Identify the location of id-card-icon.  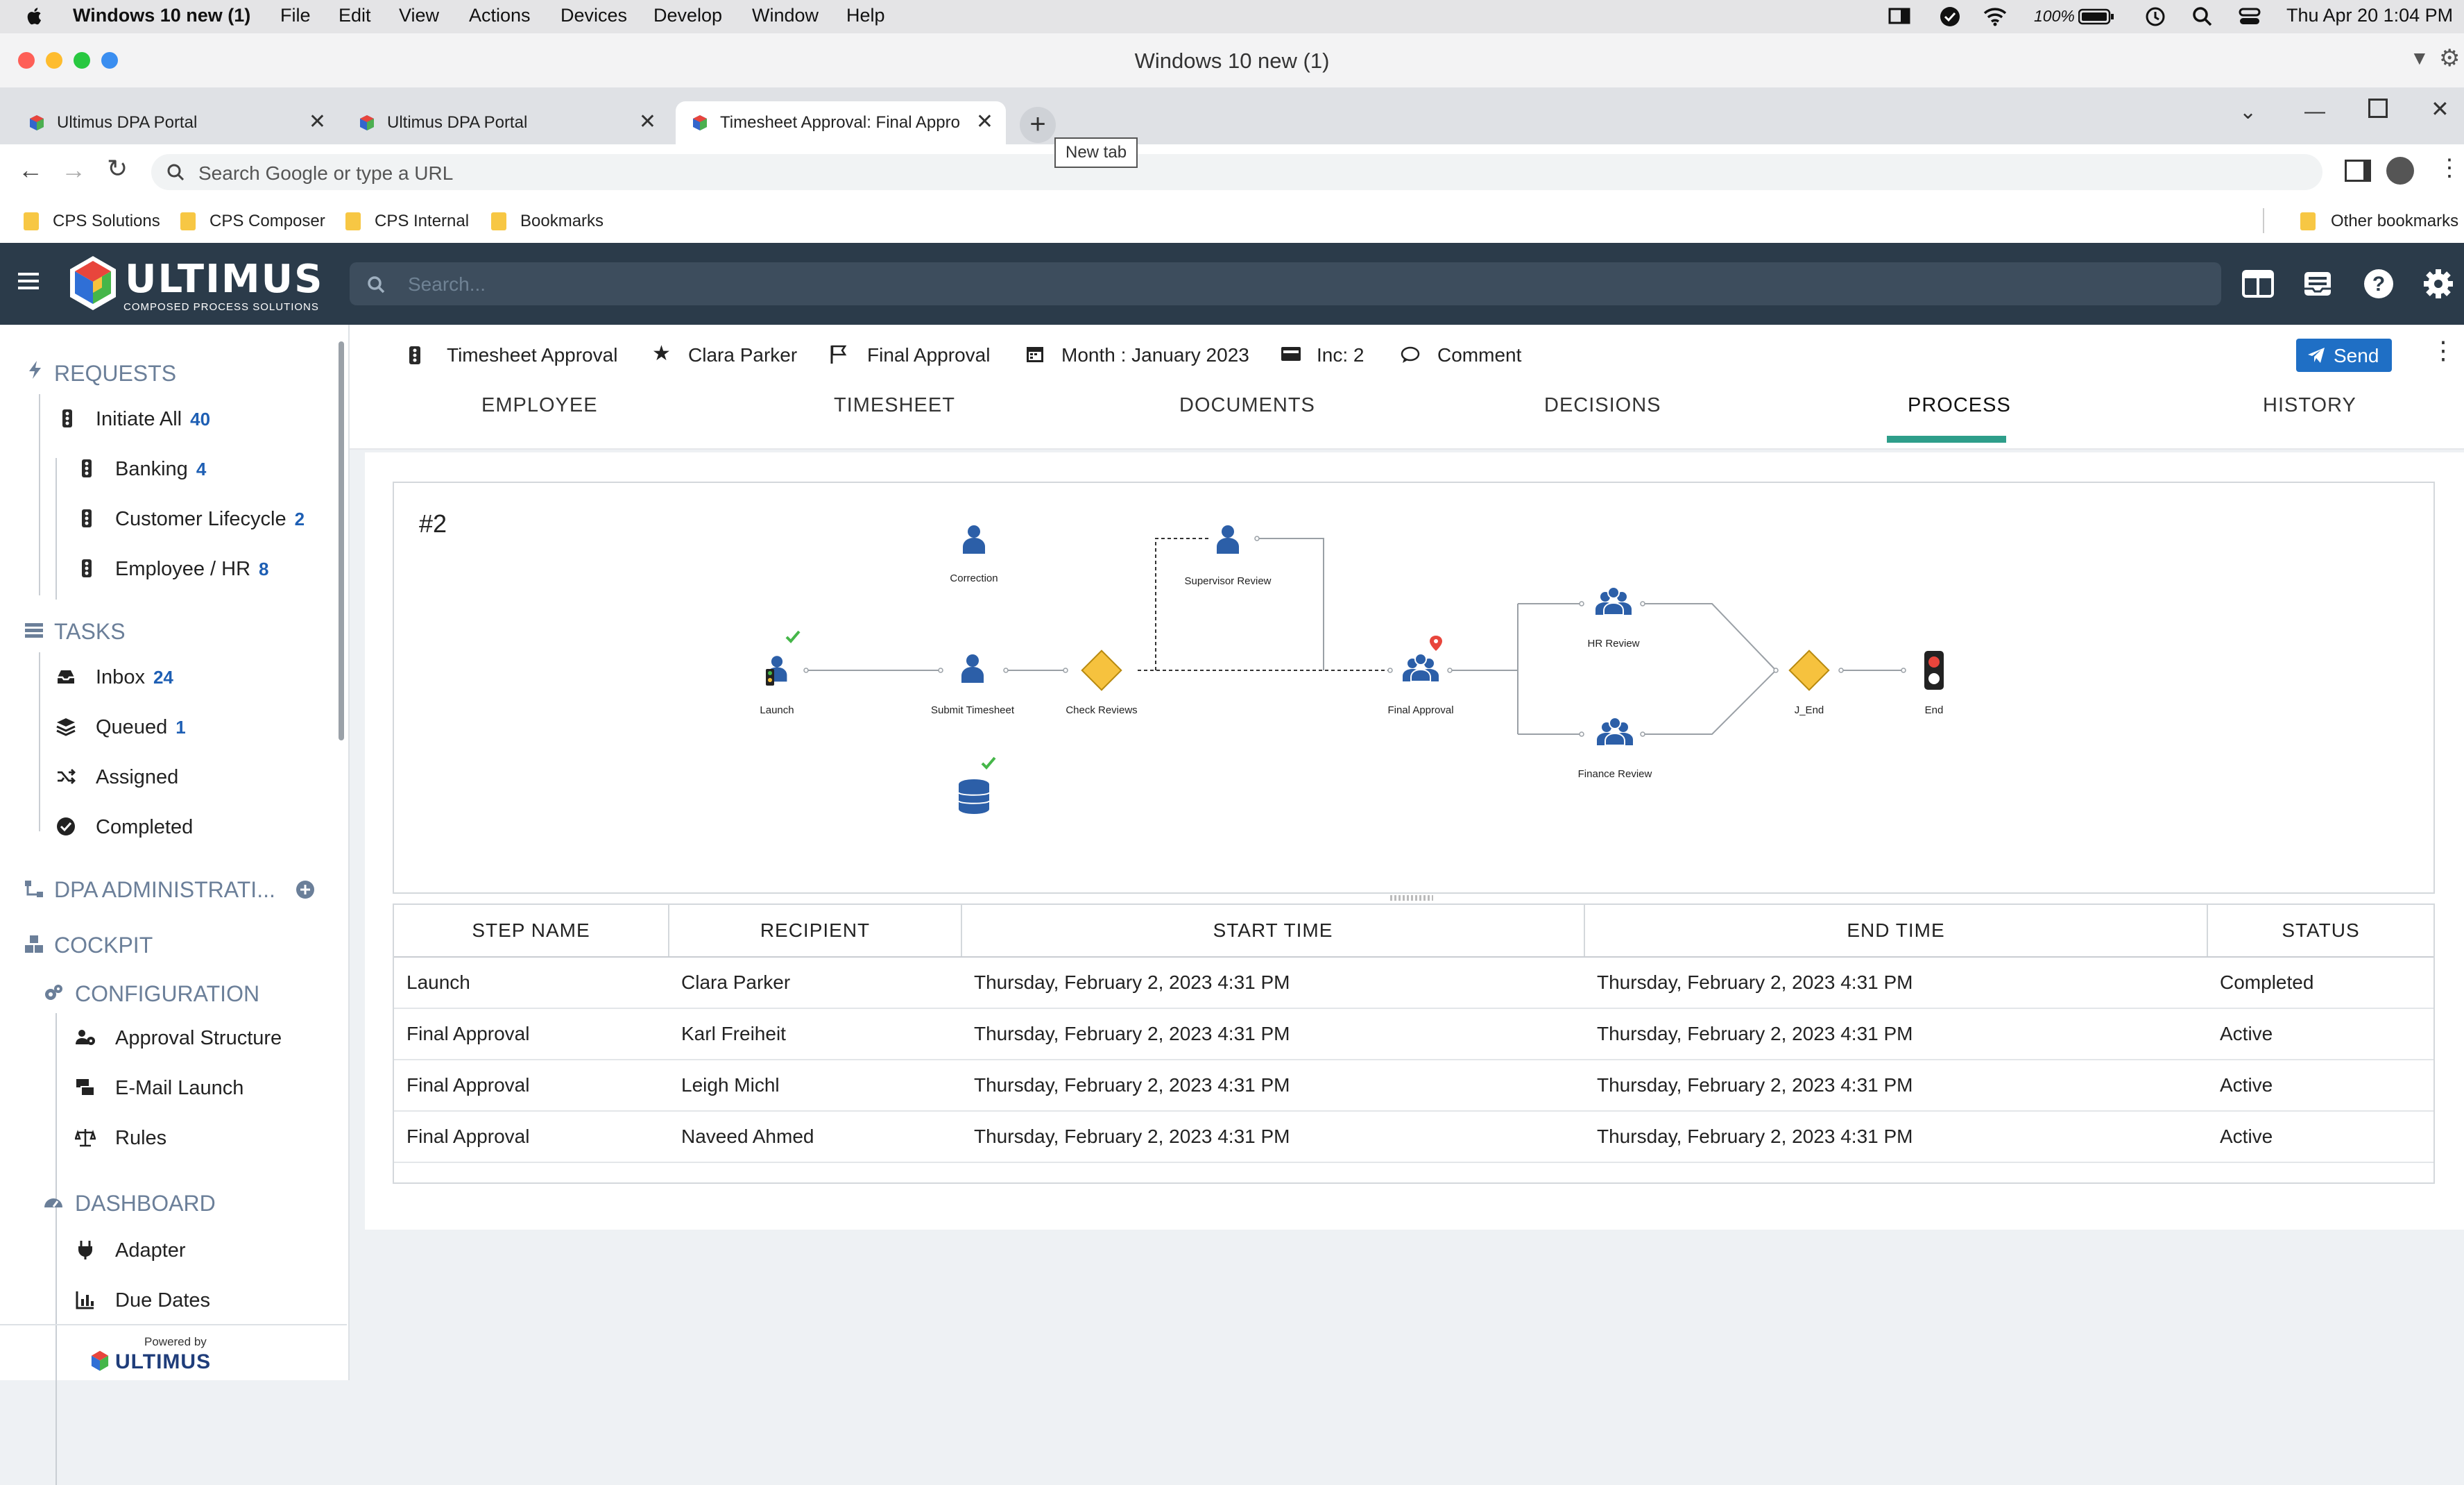
(1291, 354).